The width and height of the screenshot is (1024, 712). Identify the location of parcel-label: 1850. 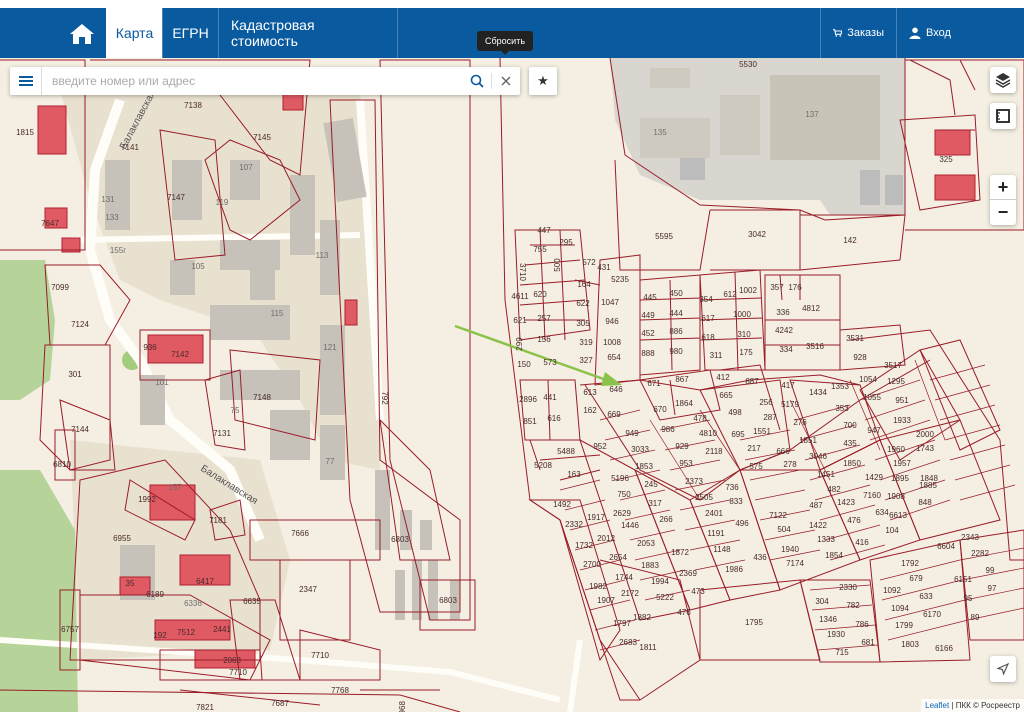
(852, 463).